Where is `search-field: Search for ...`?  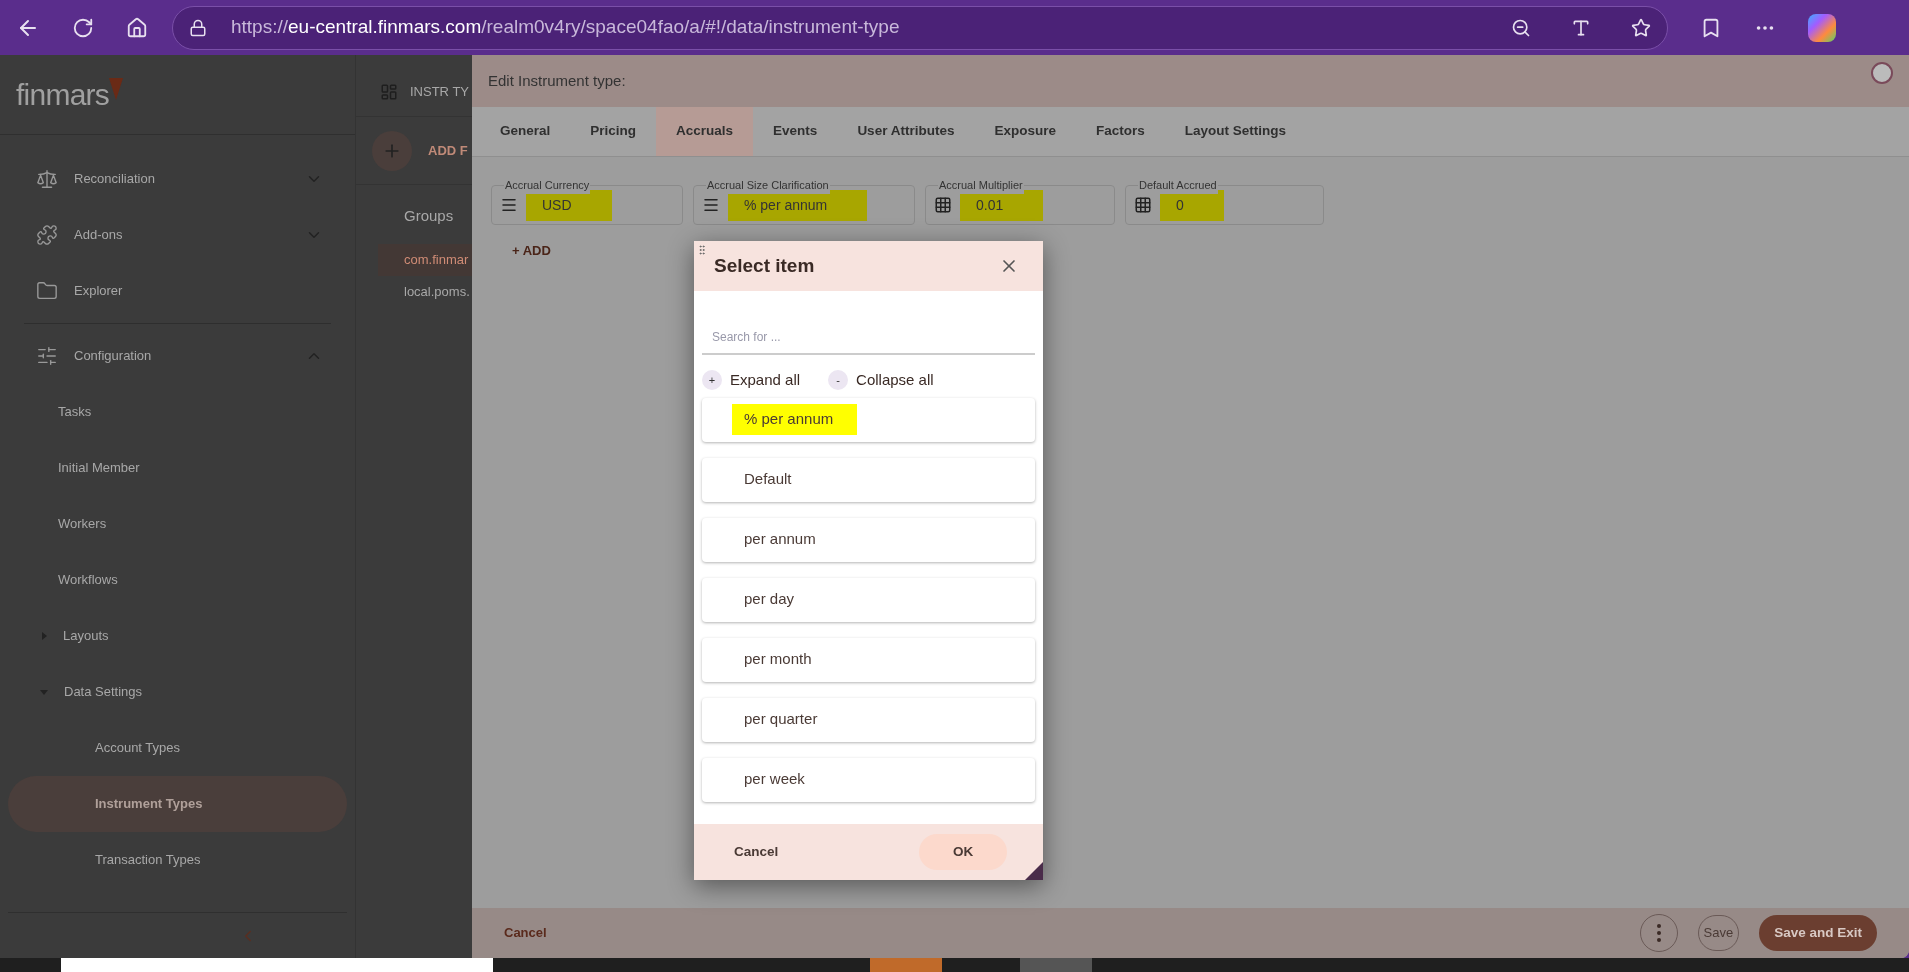
search-field: Search for ... is located at coordinates (868, 338).